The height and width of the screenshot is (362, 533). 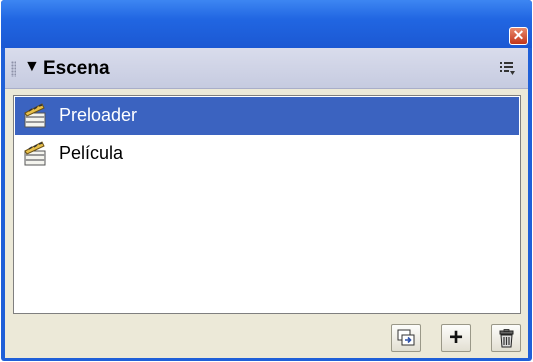 What do you see at coordinates (267, 116) in the screenshot?
I see `scene-list-item-preloader: Preloader` at bounding box center [267, 116].